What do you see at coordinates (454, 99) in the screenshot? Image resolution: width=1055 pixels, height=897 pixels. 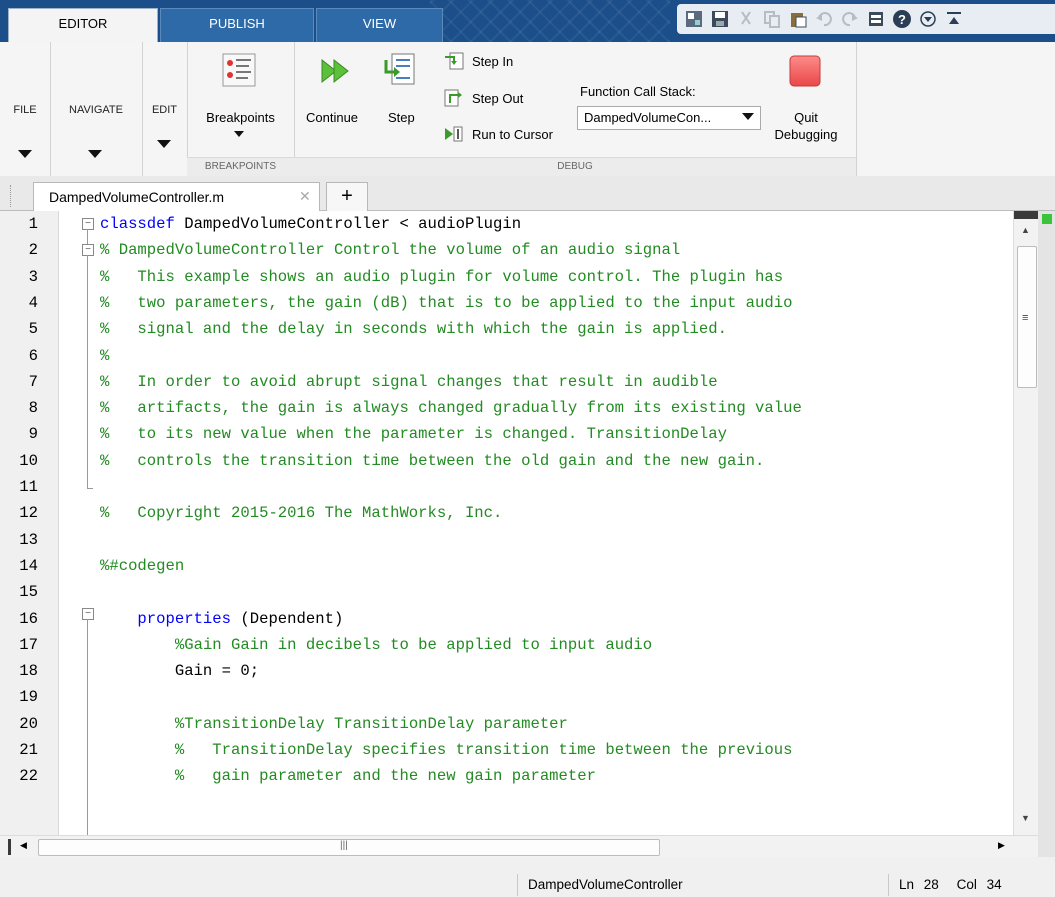 I see `step-out-icon` at bounding box center [454, 99].